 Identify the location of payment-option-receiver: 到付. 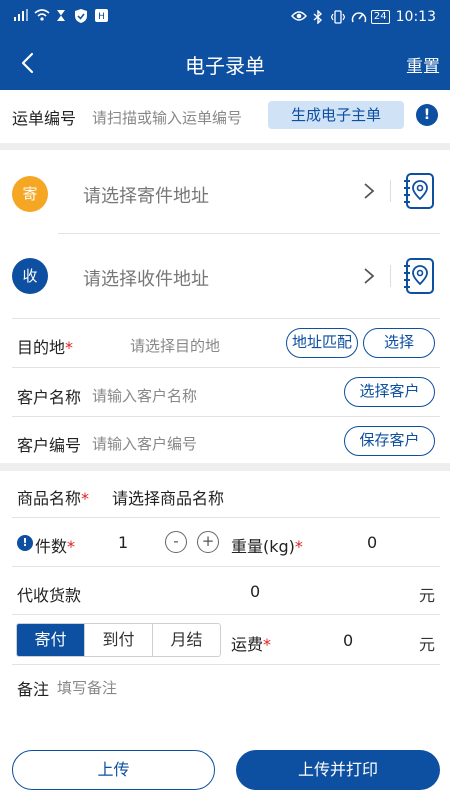
(119, 640).